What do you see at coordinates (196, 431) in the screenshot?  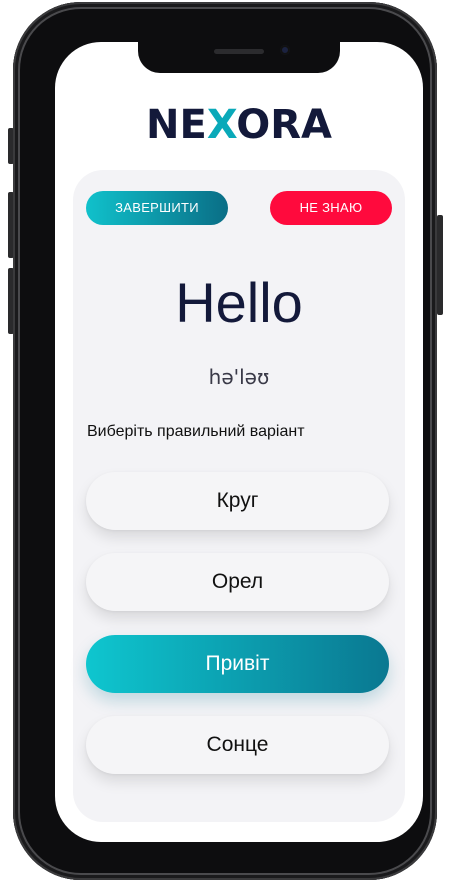 I see `choose-prompt: Виберіть правильний варіант` at bounding box center [196, 431].